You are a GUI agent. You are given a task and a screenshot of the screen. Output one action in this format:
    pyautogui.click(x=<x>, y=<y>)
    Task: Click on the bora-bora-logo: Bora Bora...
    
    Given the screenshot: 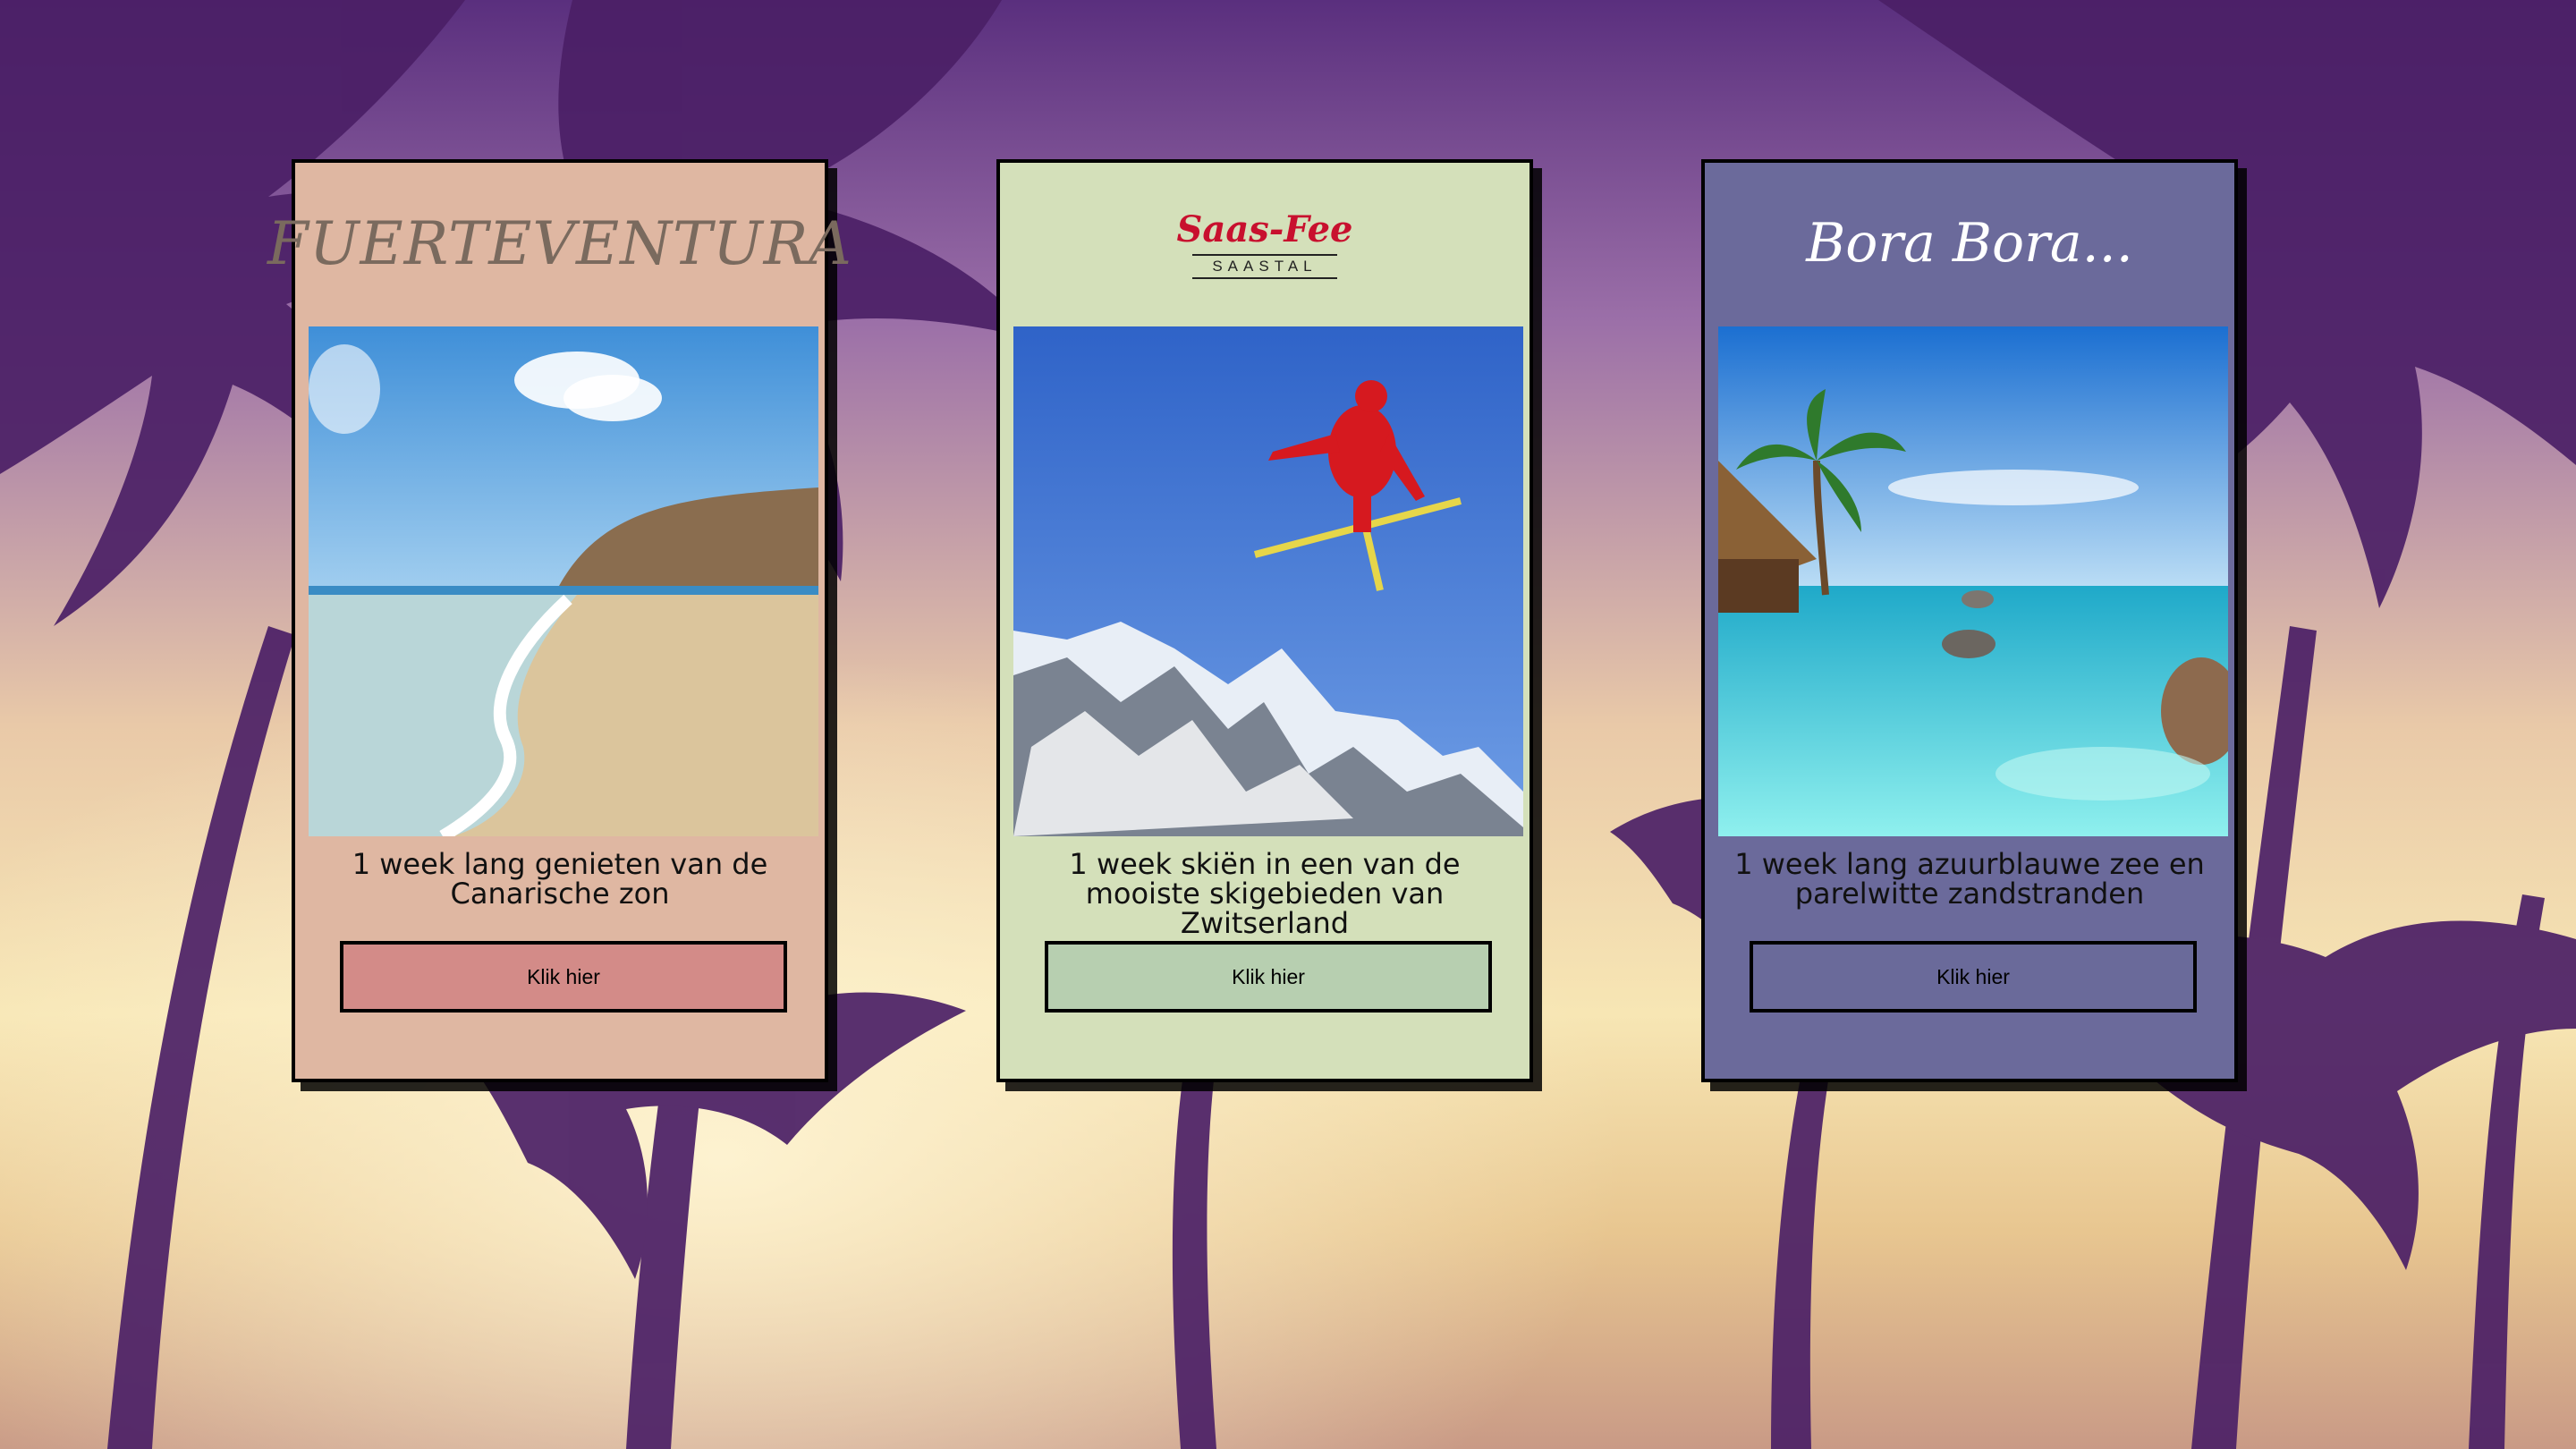 What is the action you would take?
    pyautogui.click(x=1969, y=243)
    